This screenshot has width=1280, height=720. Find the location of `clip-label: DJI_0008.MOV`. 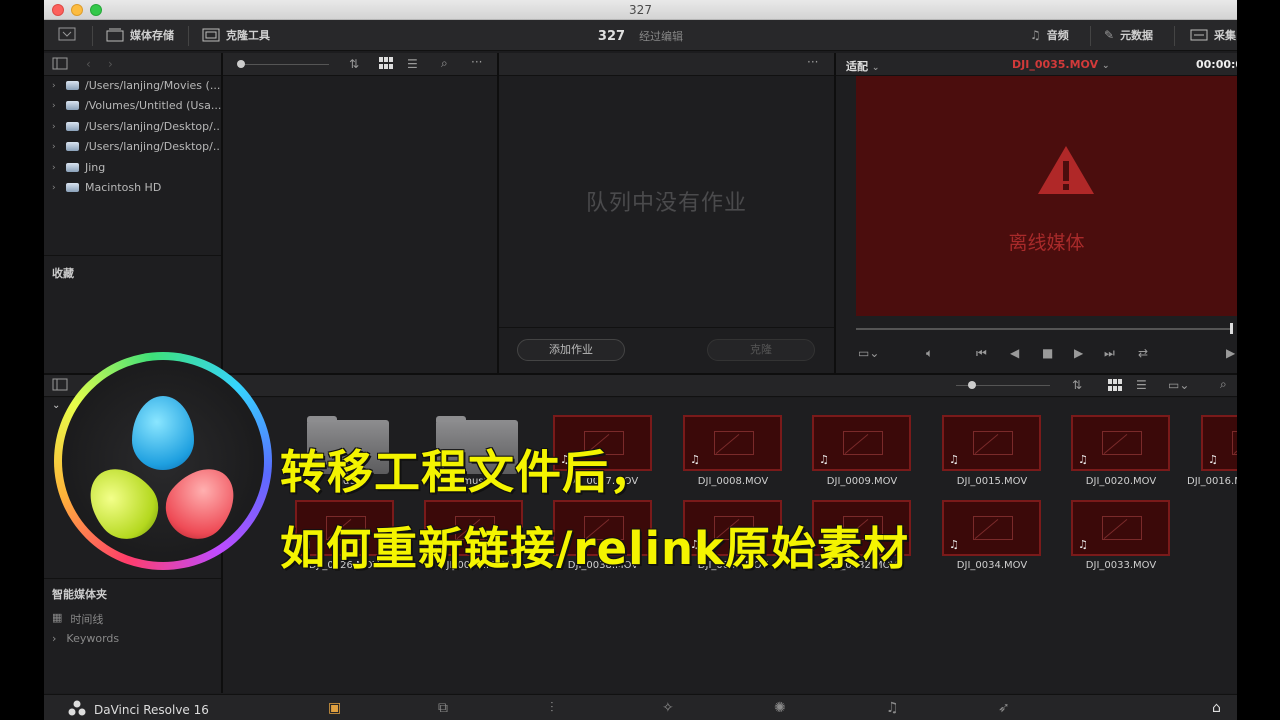

clip-label: DJI_0008.MOV is located at coordinates (733, 481).